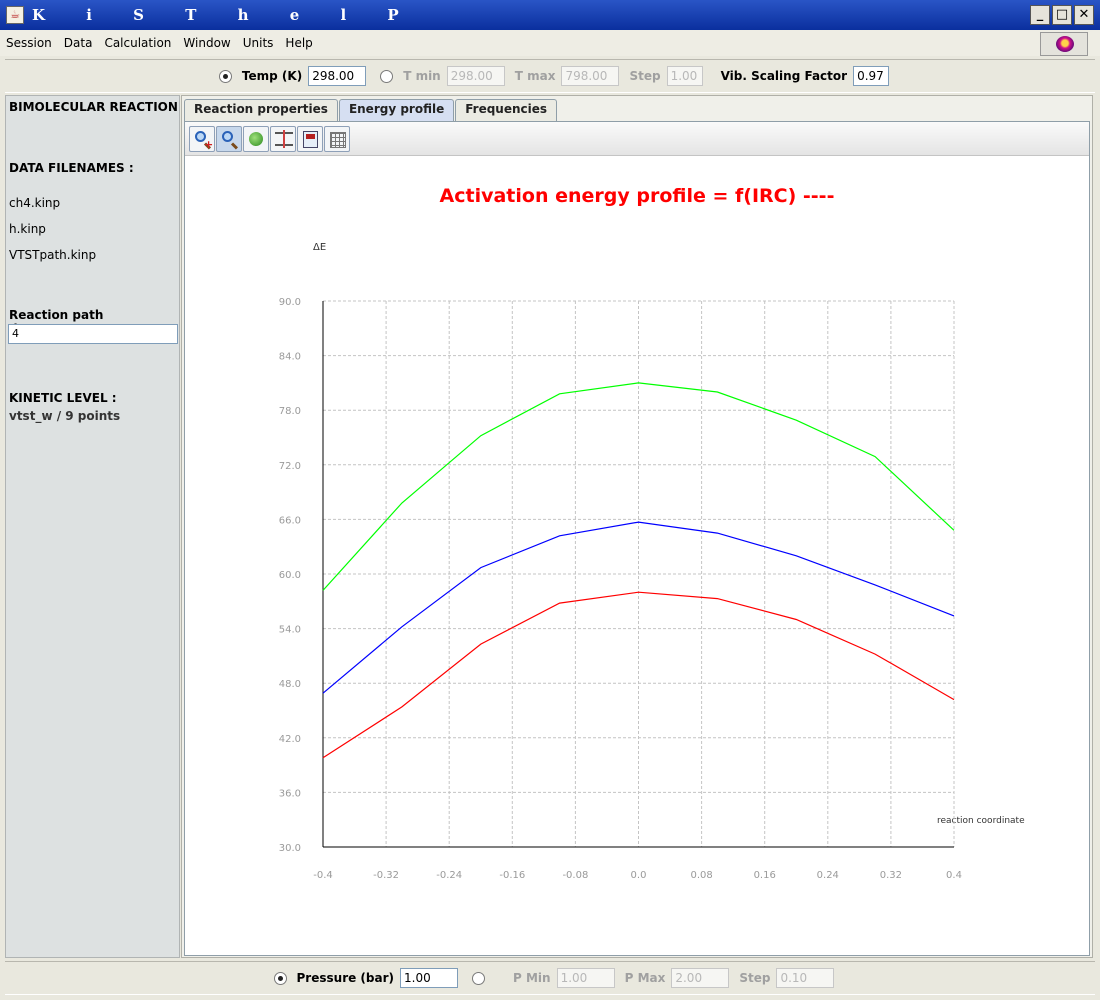 Image resolution: width=1100 pixels, height=1000 pixels. I want to click on grid-icon, so click(338, 139).